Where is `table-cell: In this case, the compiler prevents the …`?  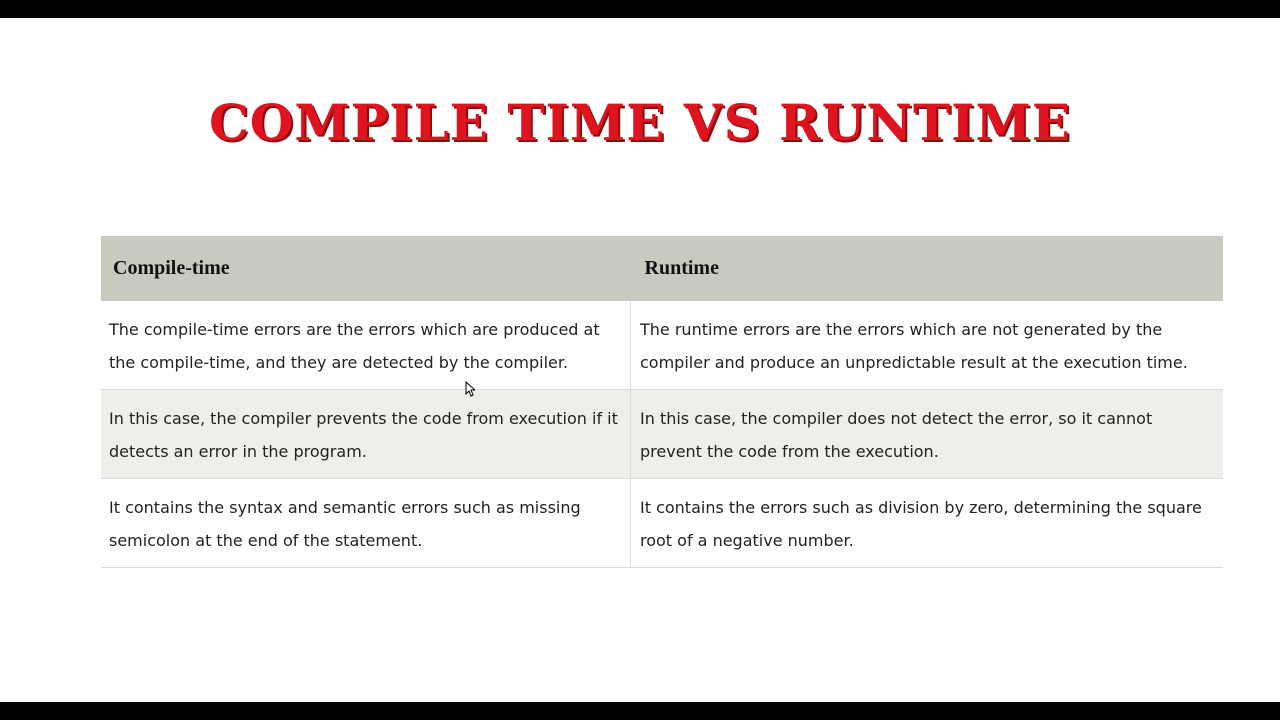 table-cell: In this case, the compiler prevents the … is located at coordinates (366, 434).